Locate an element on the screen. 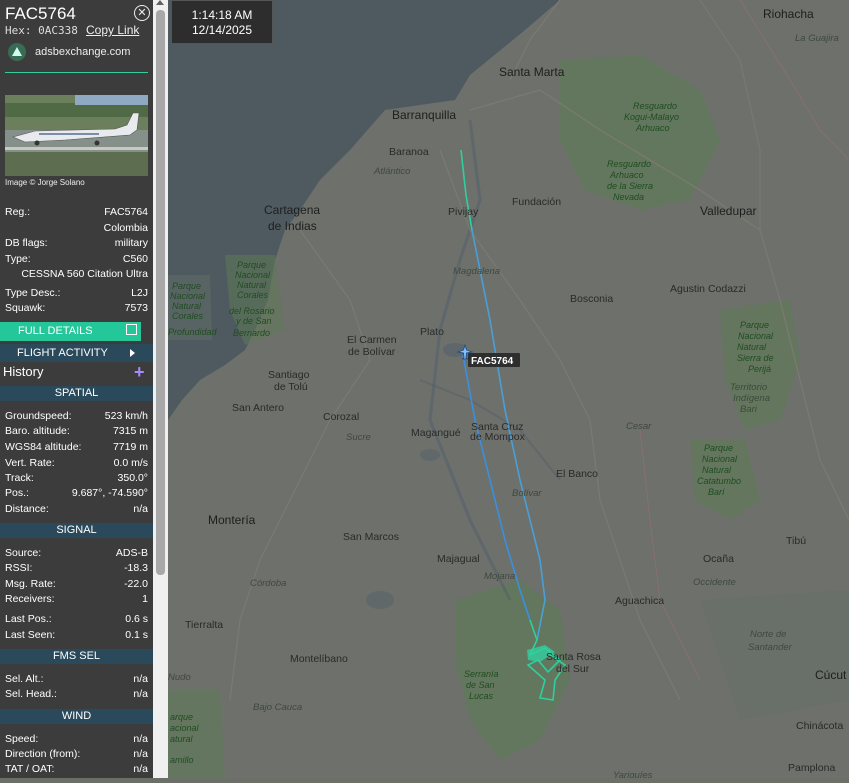 Image resolution: width=849 pixels, height=783 pixels. spatial-key: Pos.: is located at coordinates (17, 493).